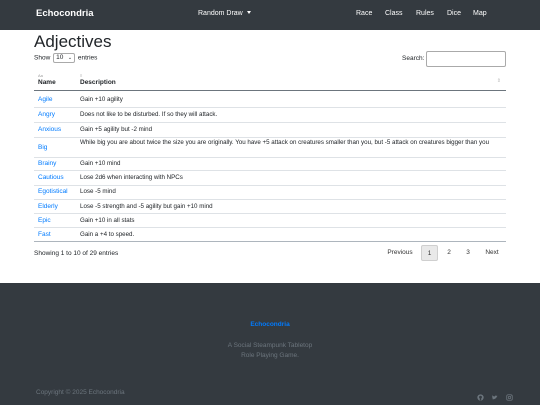 Image resolution: width=540 pixels, height=405 pixels. What do you see at coordinates (44, 220) in the screenshot?
I see `adjective-name-link: Epic` at bounding box center [44, 220].